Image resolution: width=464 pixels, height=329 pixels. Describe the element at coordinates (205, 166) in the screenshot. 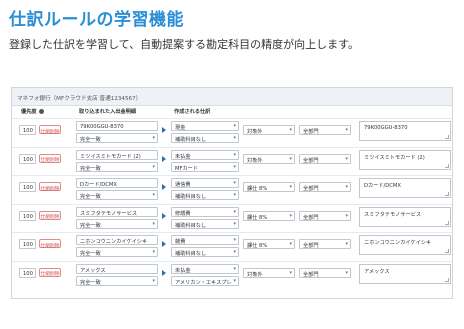

I see `sub-account-select: MFカード` at that location.